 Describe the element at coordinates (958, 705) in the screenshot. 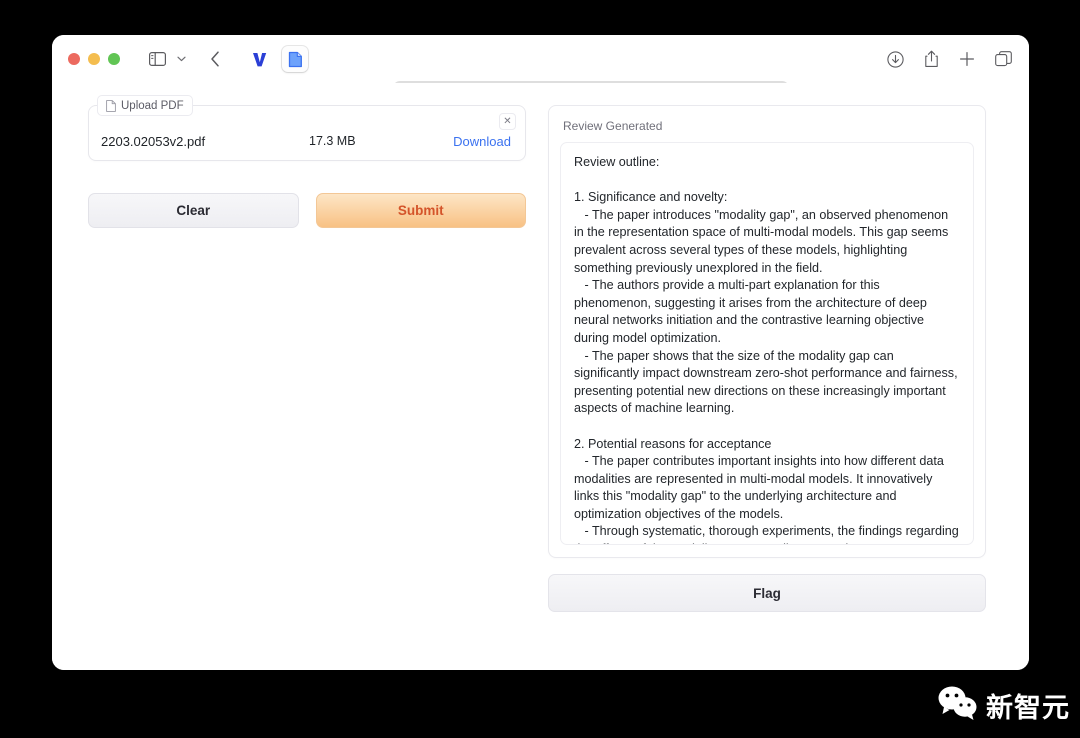

I see `wechat-icon` at that location.